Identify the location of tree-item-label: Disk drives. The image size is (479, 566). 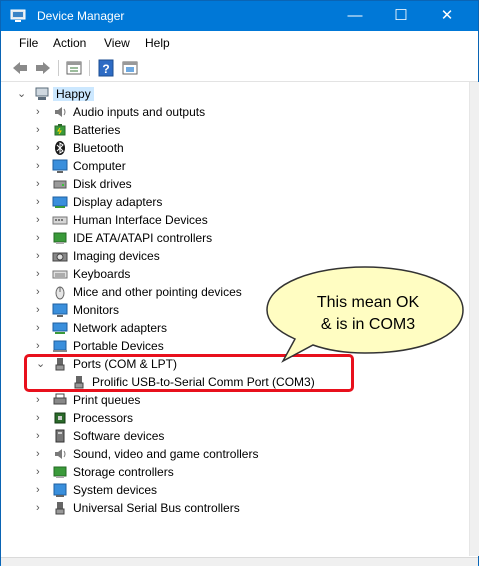
(102, 184).